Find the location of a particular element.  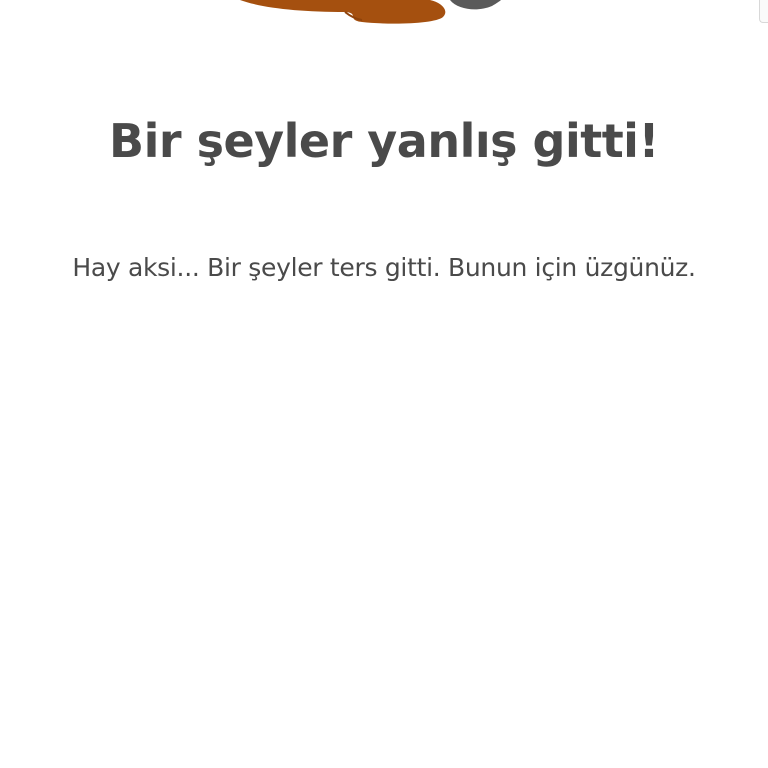

page-title: Bir şeyler yanlış gitti! is located at coordinates (384, 141).